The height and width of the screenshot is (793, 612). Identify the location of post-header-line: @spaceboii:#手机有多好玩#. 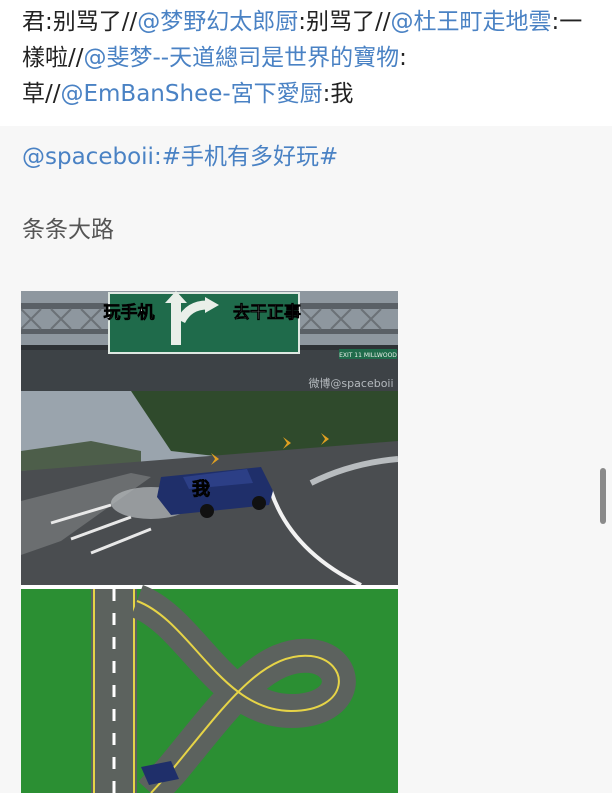
(180, 157).